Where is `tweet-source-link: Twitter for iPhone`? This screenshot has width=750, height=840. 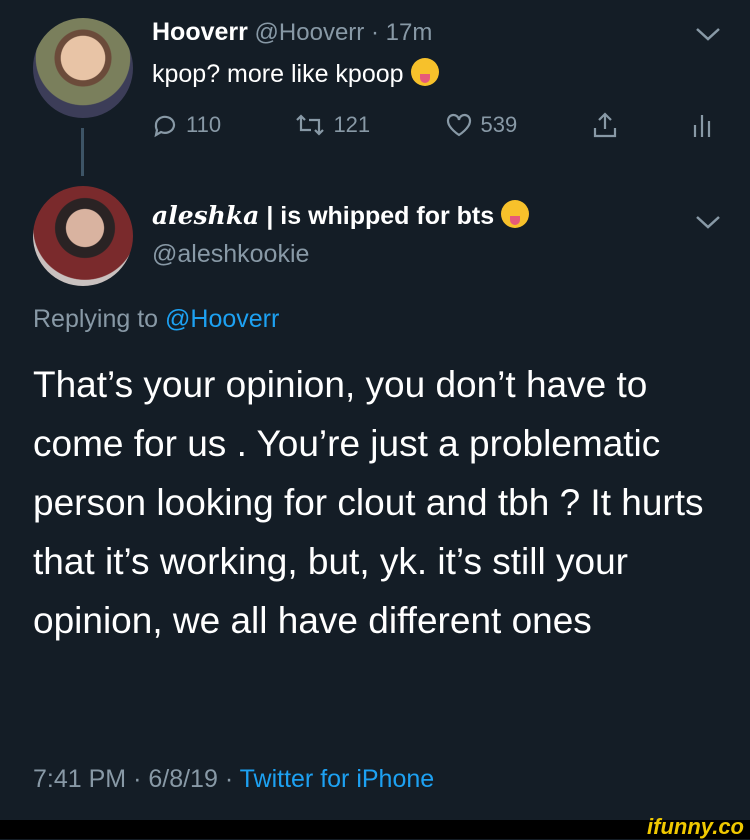 tweet-source-link: Twitter for iPhone is located at coordinates (337, 779).